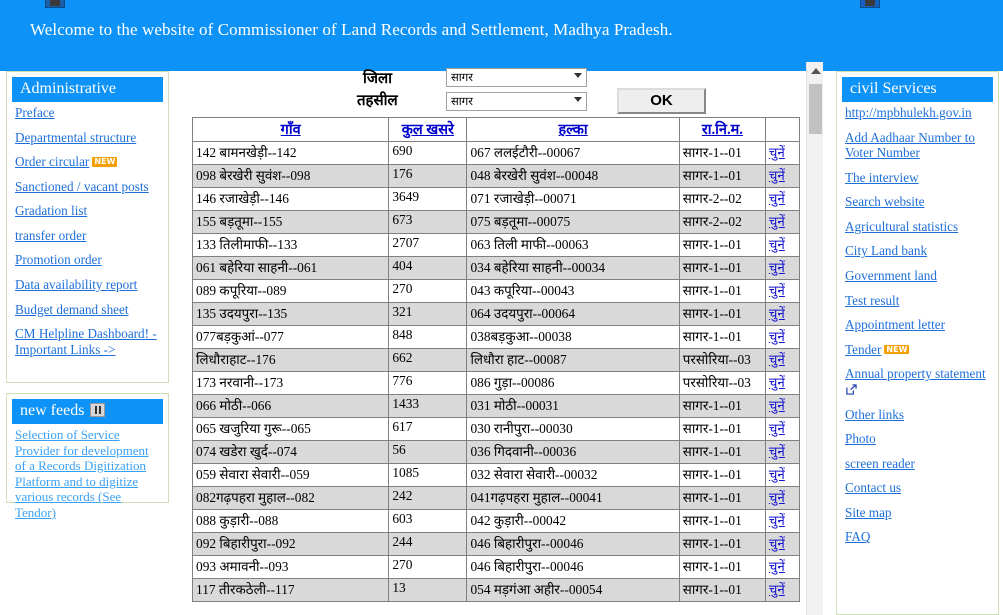 The height and width of the screenshot is (615, 1003). Describe the element at coordinates (722, 360) in the screenshot. I see `cell-ranim: परसोरिया--03` at that location.